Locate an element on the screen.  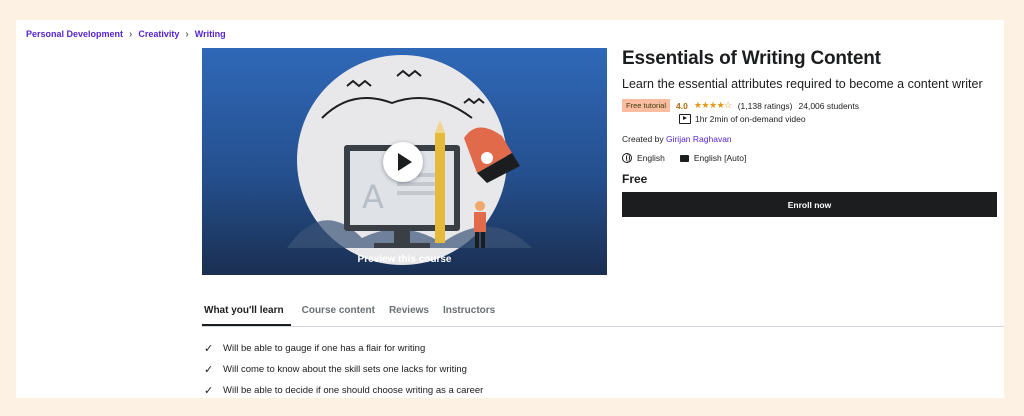
tab-what-youll-learn: What you'll learn is located at coordinates (246, 315).